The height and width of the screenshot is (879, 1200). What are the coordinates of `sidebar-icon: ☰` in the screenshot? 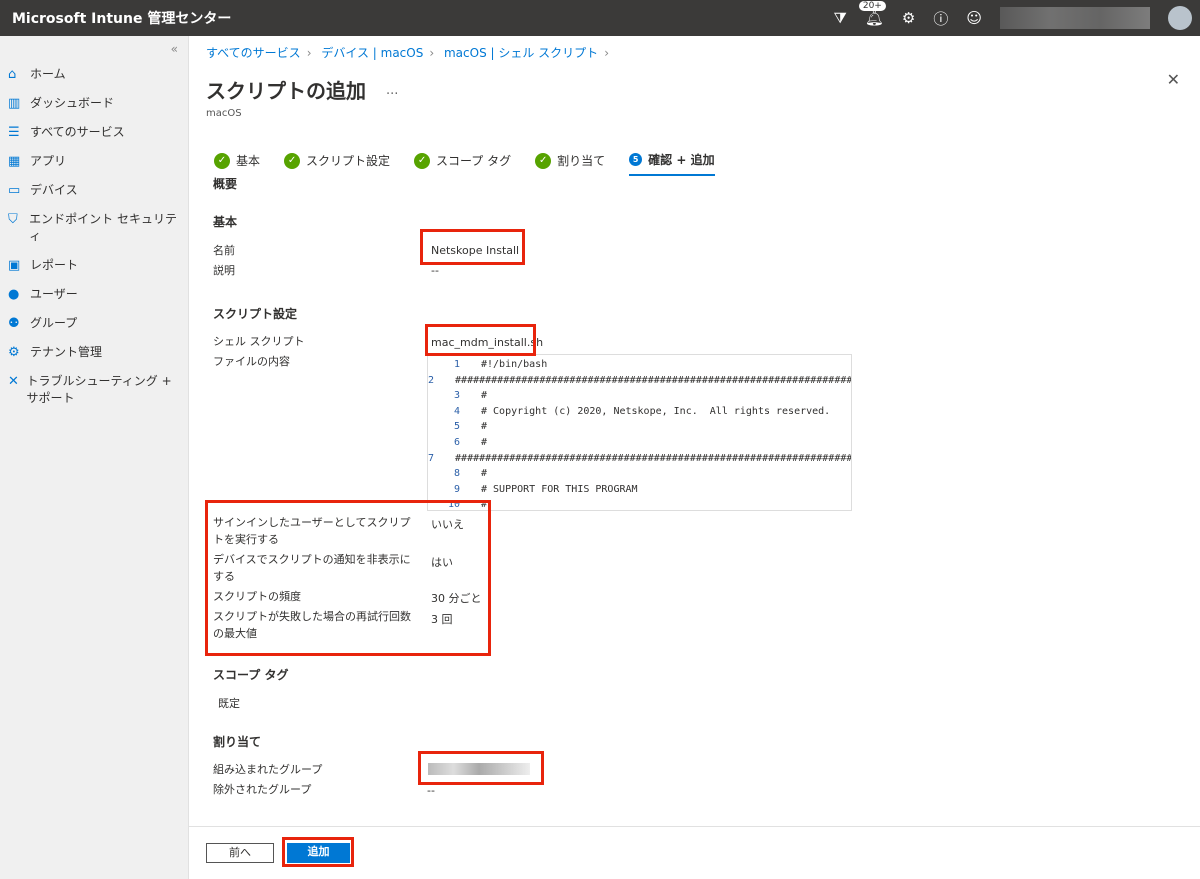 It's located at (14, 132).